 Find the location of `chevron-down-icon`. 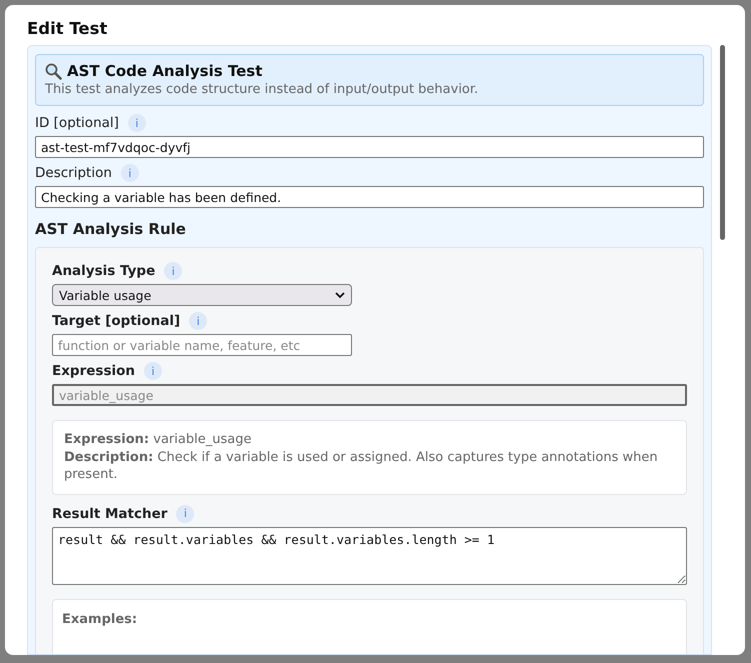

chevron-down-icon is located at coordinates (340, 295).